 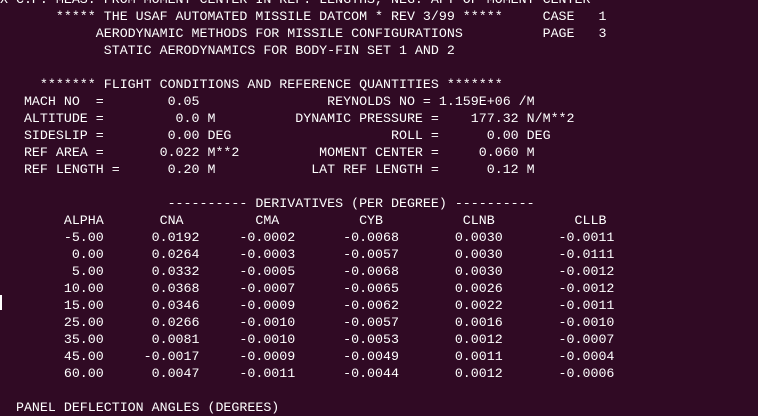 I want to click on panel-deflection-line: PANEL DEFLECTION ANGLES (DEGREES), so click(x=140, y=407).